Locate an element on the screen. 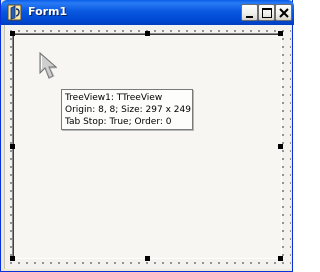  minimize-button is located at coordinates (249, 12).